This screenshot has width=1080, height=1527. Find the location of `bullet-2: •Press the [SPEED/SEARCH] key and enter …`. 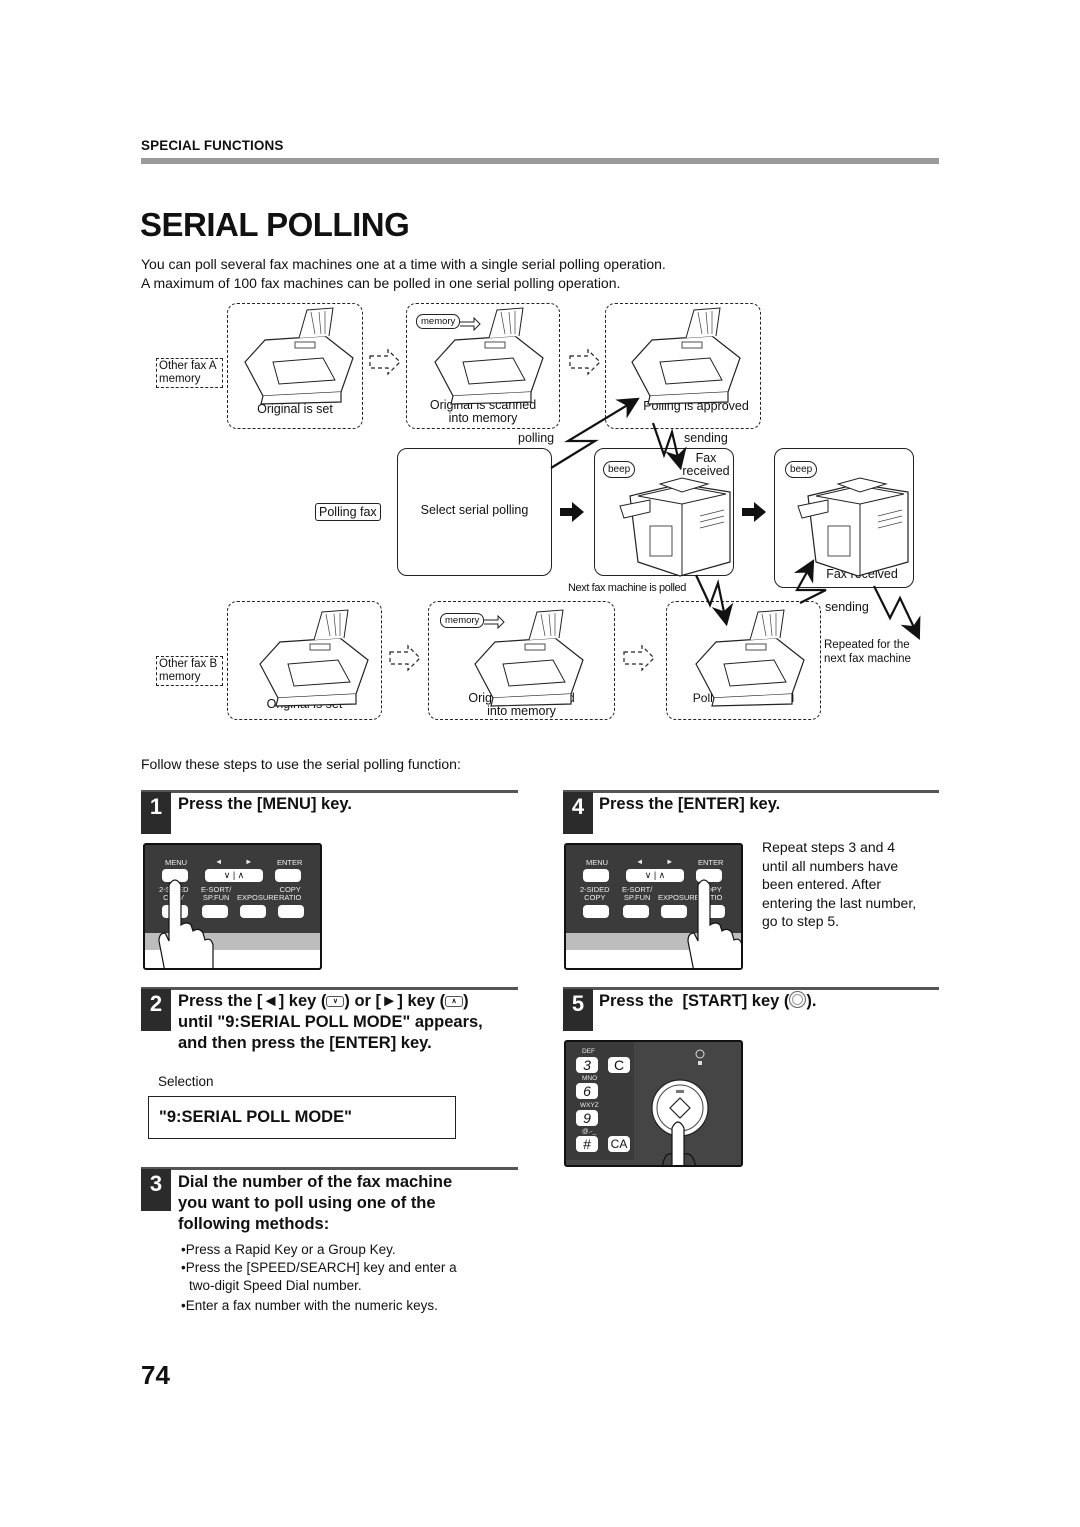

bullet-2: •Press the [SPEED/SEARCH] key and enter … is located at coordinates (319, 1267).